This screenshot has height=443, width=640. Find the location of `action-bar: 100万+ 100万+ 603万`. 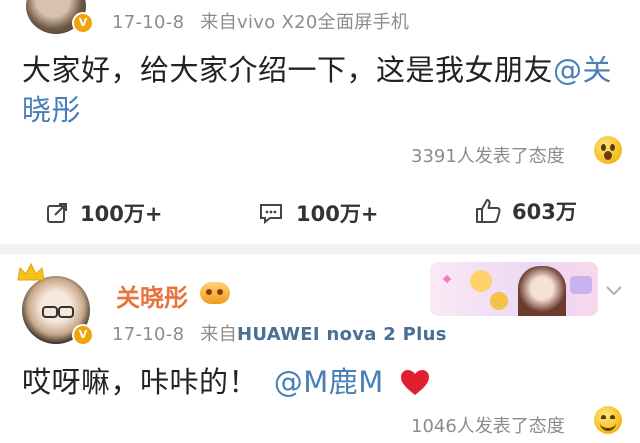

action-bar: 100万+ 100万+ 603万 is located at coordinates (326, 215).